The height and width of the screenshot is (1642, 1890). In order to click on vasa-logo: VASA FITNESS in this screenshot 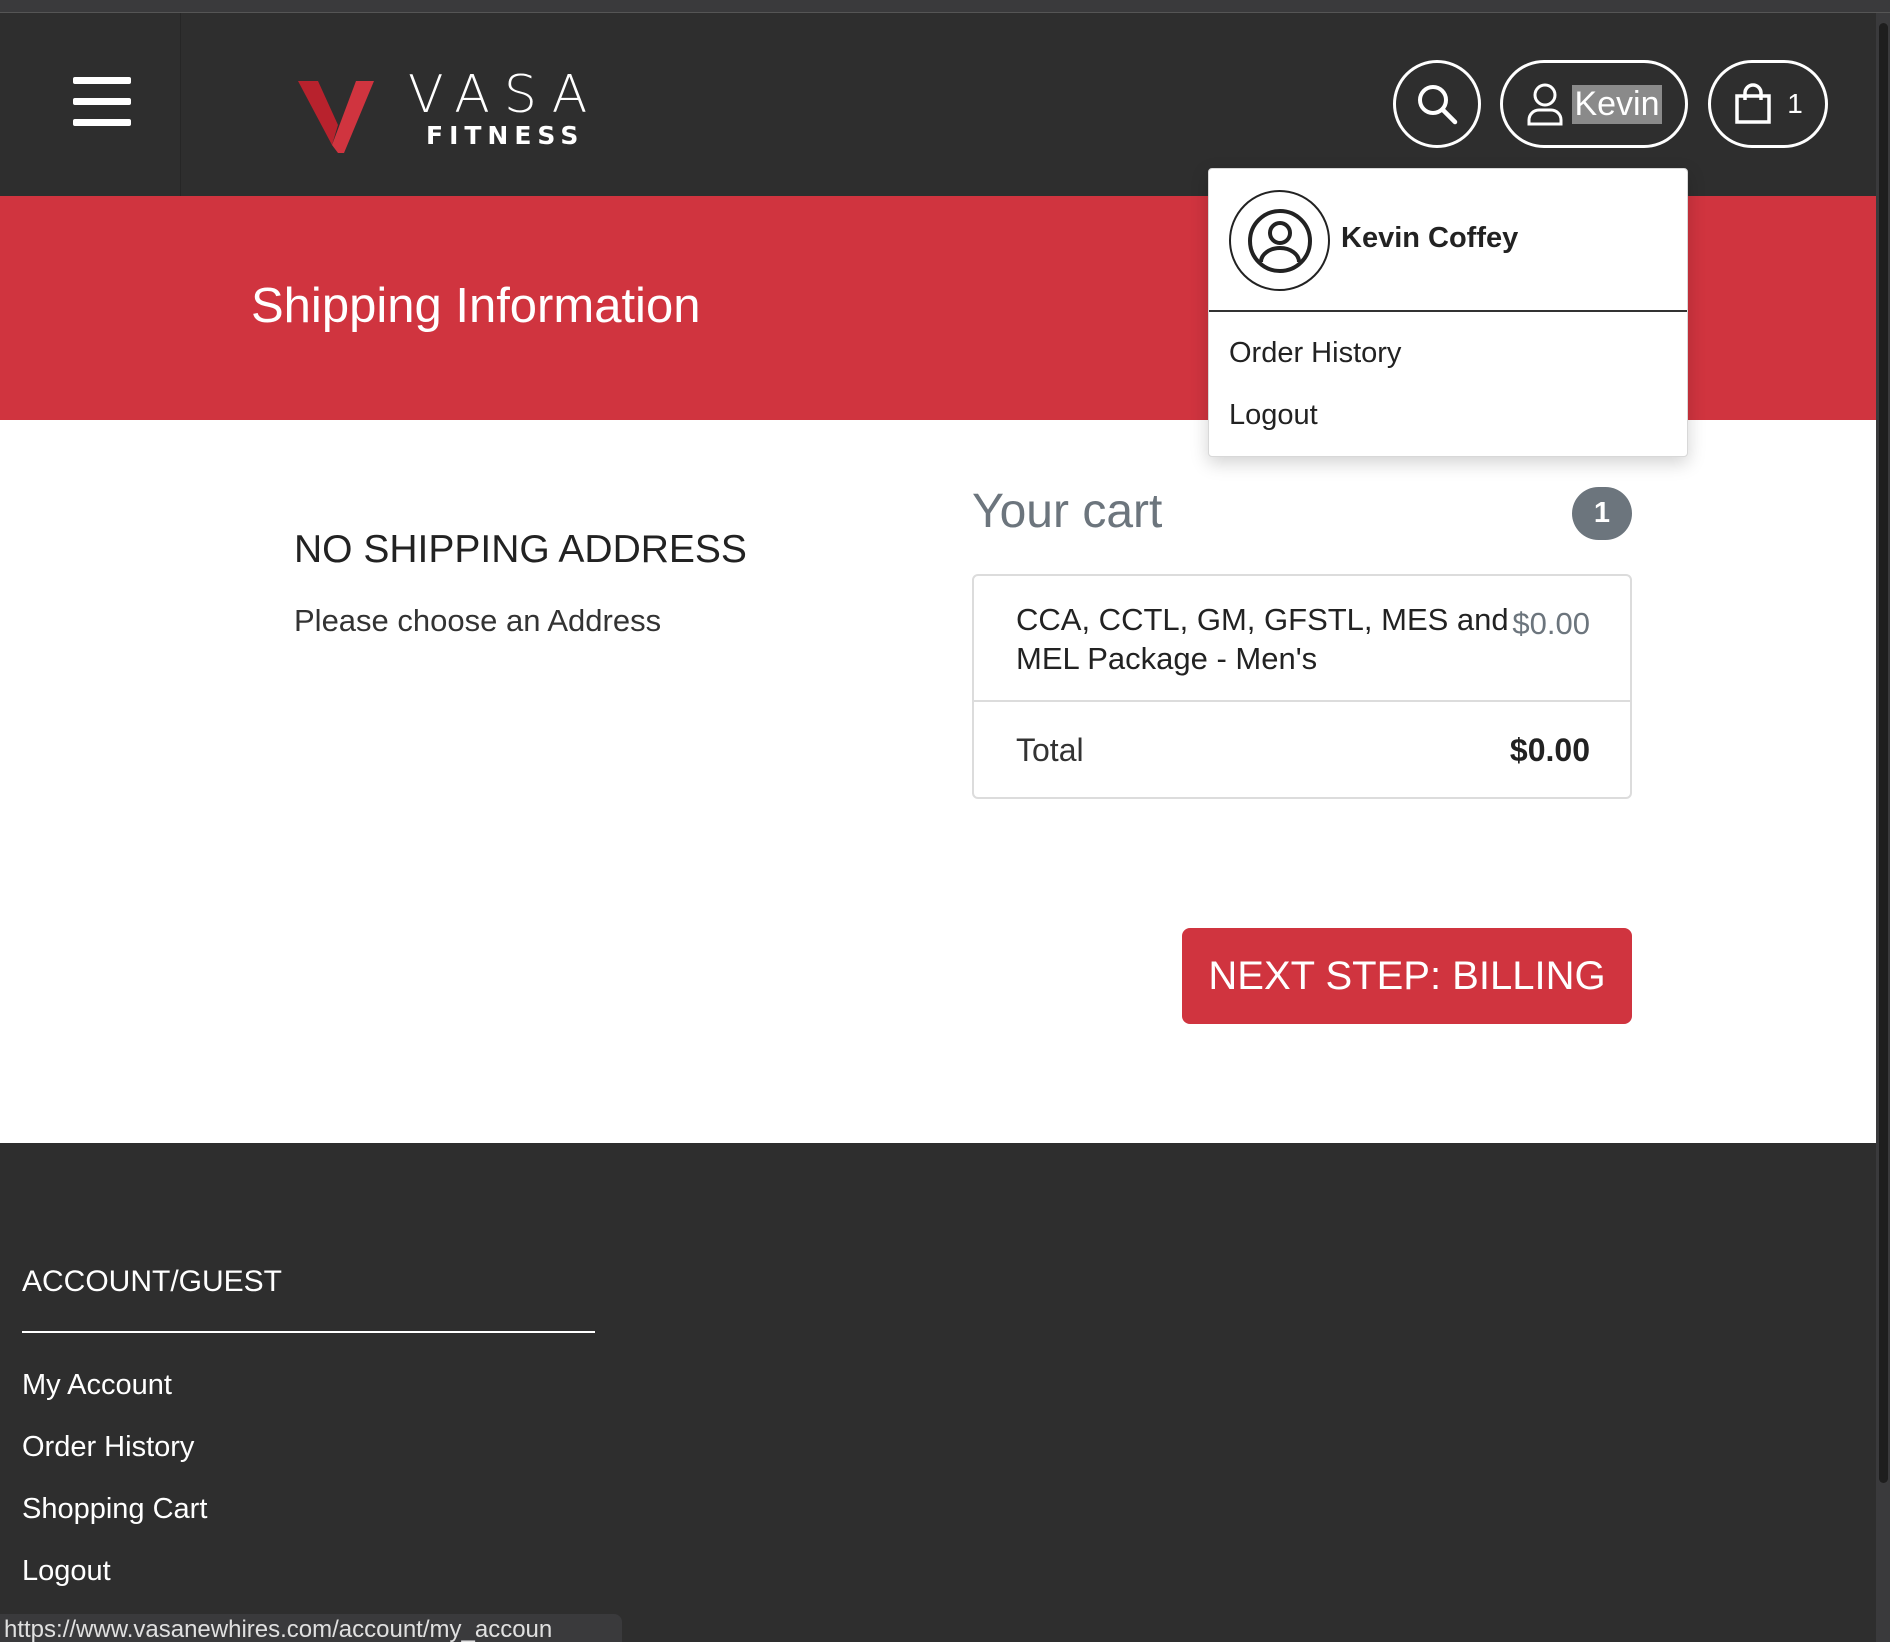, I will do `click(458, 110)`.